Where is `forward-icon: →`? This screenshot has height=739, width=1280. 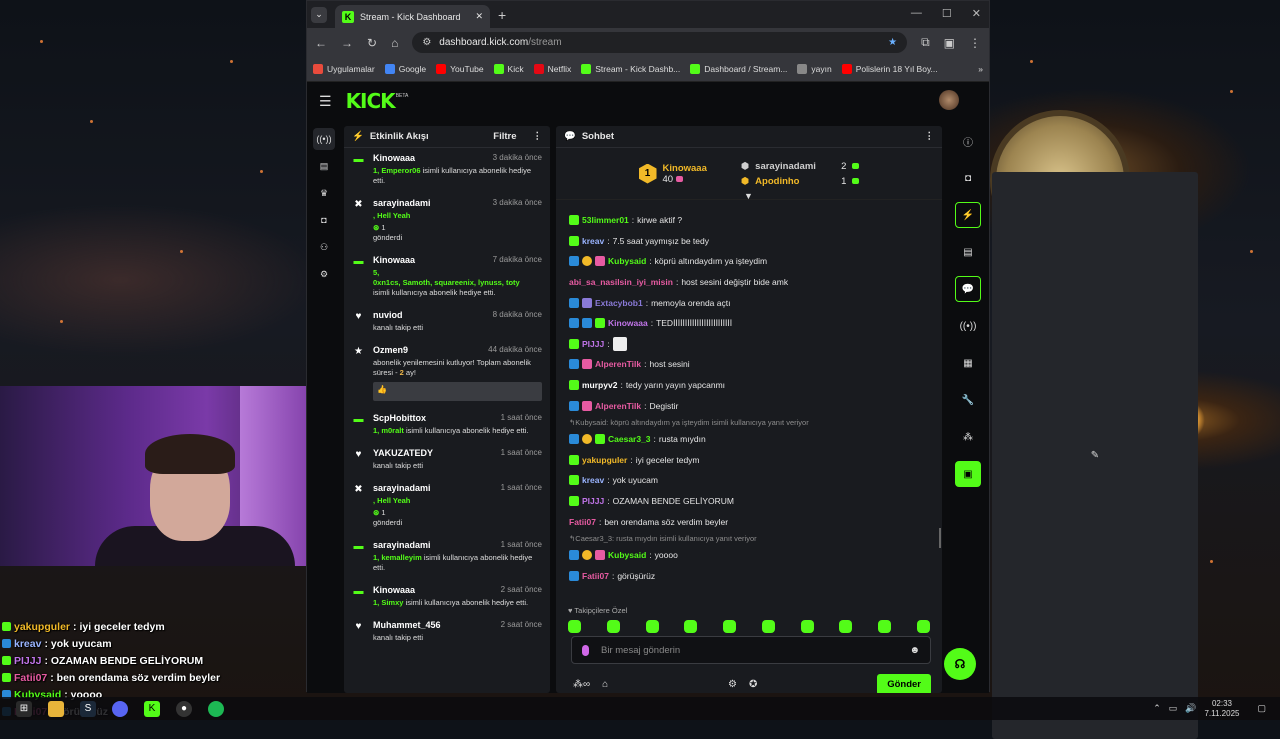 forward-icon: → is located at coordinates (347, 43).